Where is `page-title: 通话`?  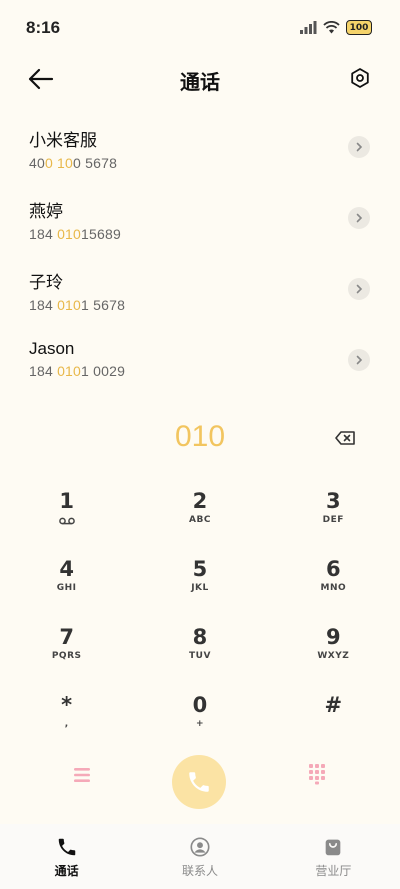 page-title: 通话 is located at coordinates (200, 83).